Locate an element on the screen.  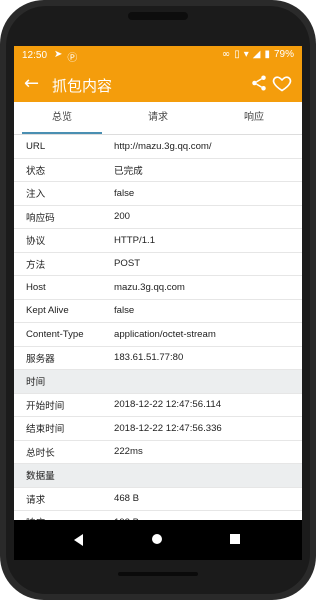
row-request-size: 请求 468 B is located at coordinates (158, 499).